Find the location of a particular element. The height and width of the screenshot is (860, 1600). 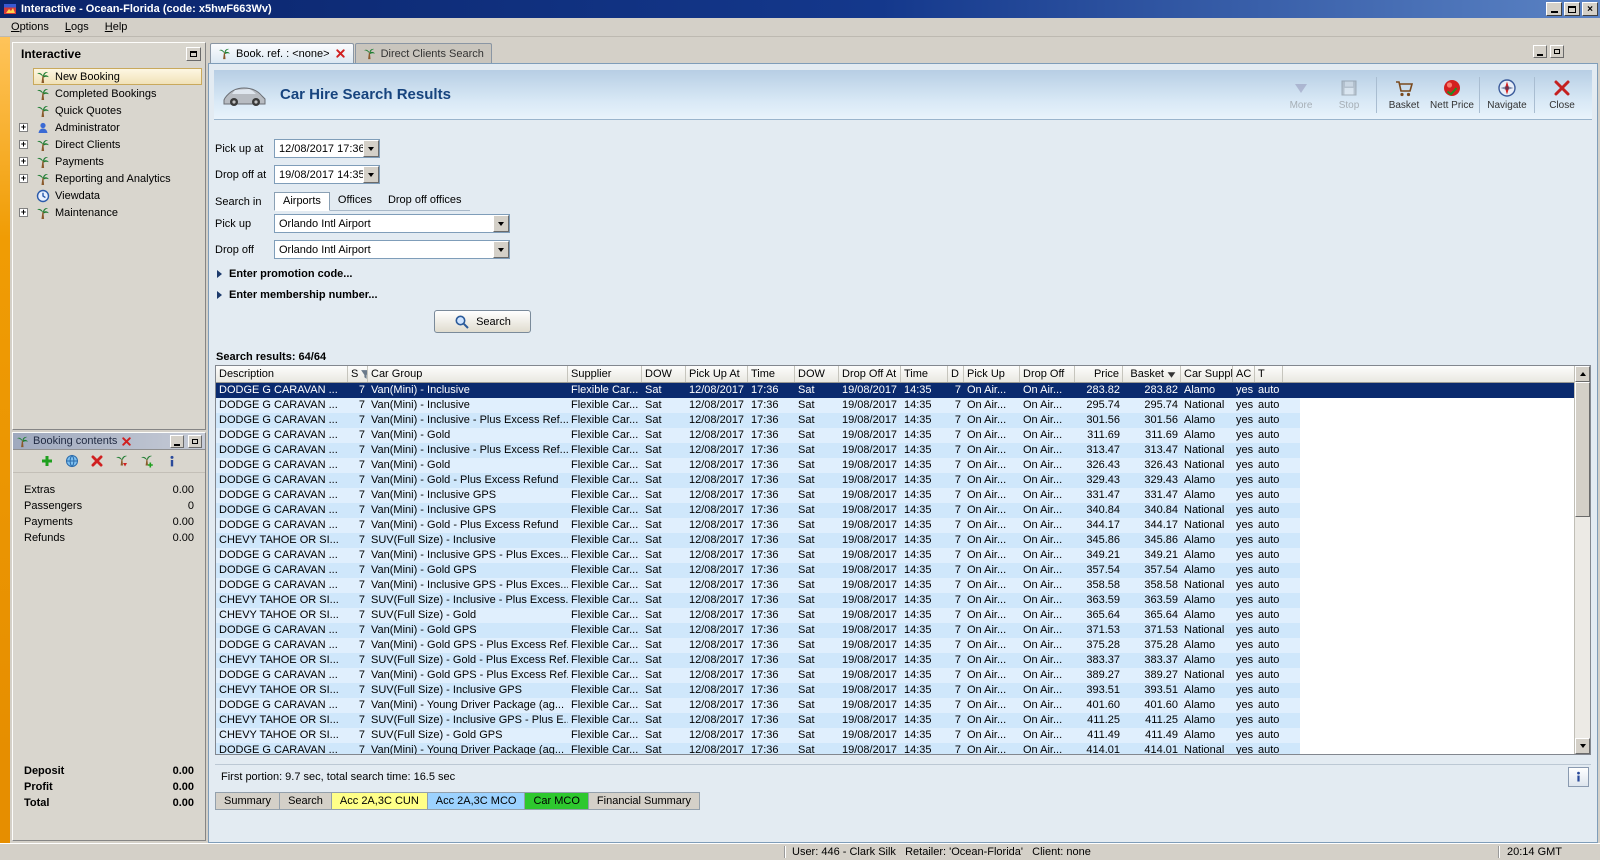

pickup-at-field: 12/08/2017 17:36 is located at coordinates (327, 148).